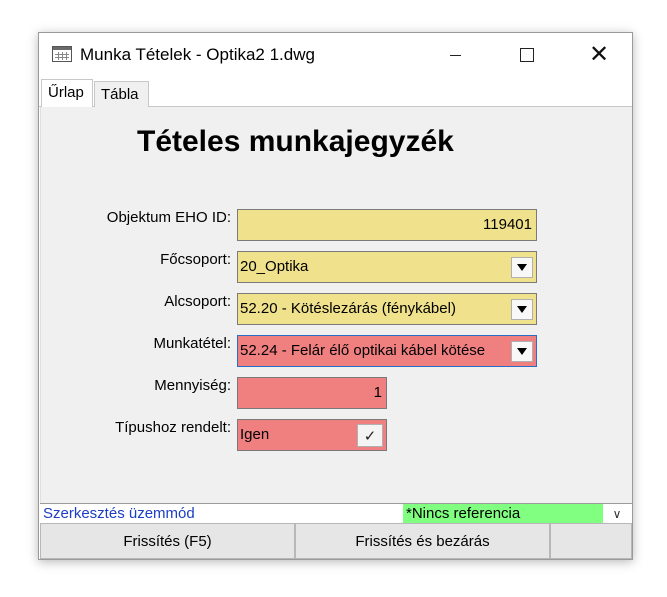 This screenshot has height=597, width=667. Describe the element at coordinates (173, 427) in the screenshot. I see `tipushoz-label: Típushoz rendelt:` at that location.